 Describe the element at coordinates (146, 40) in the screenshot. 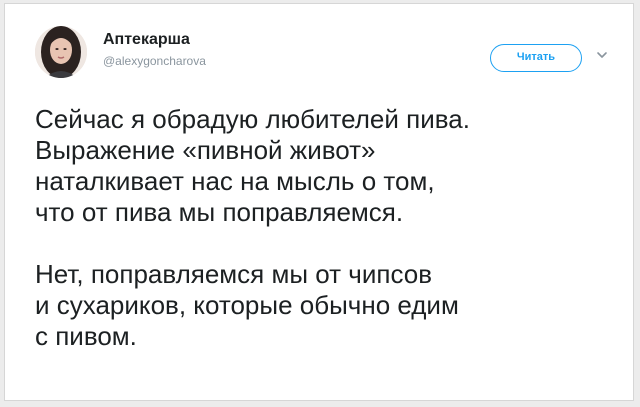

I see `author-display-name: Аптекарша` at that location.